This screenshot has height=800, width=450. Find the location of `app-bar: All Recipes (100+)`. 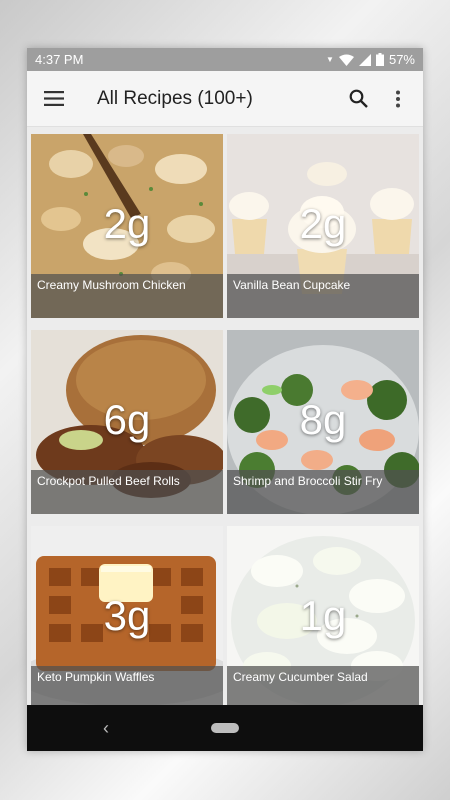

app-bar: All Recipes (100+) is located at coordinates (225, 99).